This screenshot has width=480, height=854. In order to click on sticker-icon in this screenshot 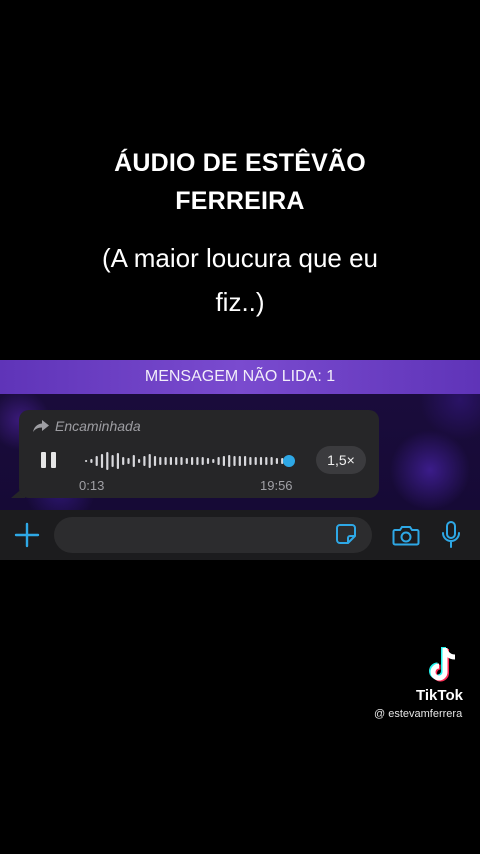, I will do `click(346, 534)`.